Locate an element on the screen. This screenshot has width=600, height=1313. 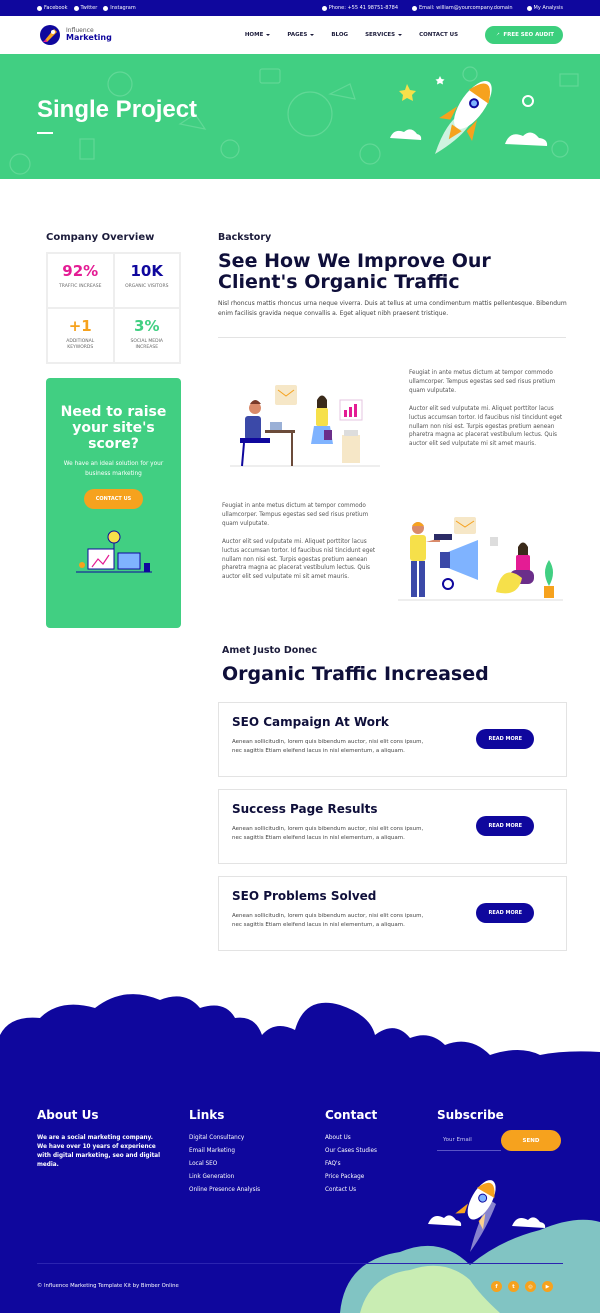
user-icon is located at coordinates (529, 8).